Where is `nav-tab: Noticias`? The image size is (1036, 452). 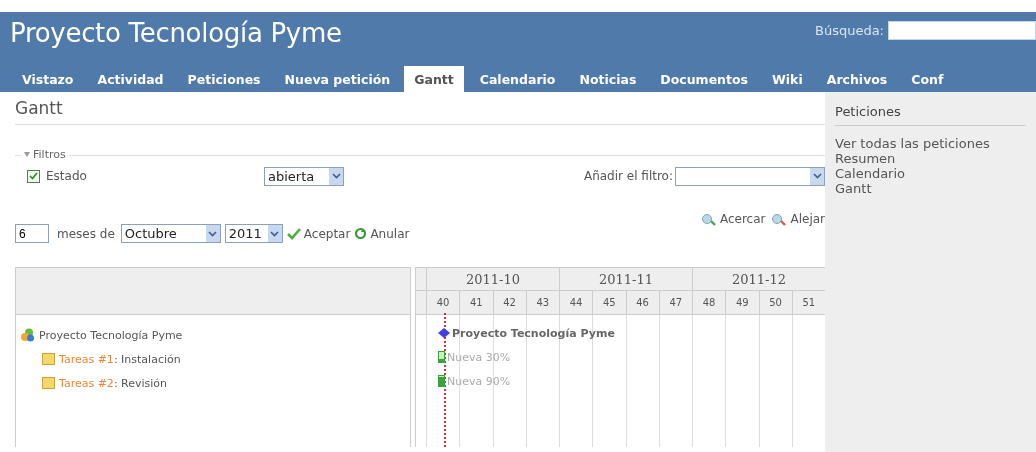
nav-tab: Noticias is located at coordinates (608, 79).